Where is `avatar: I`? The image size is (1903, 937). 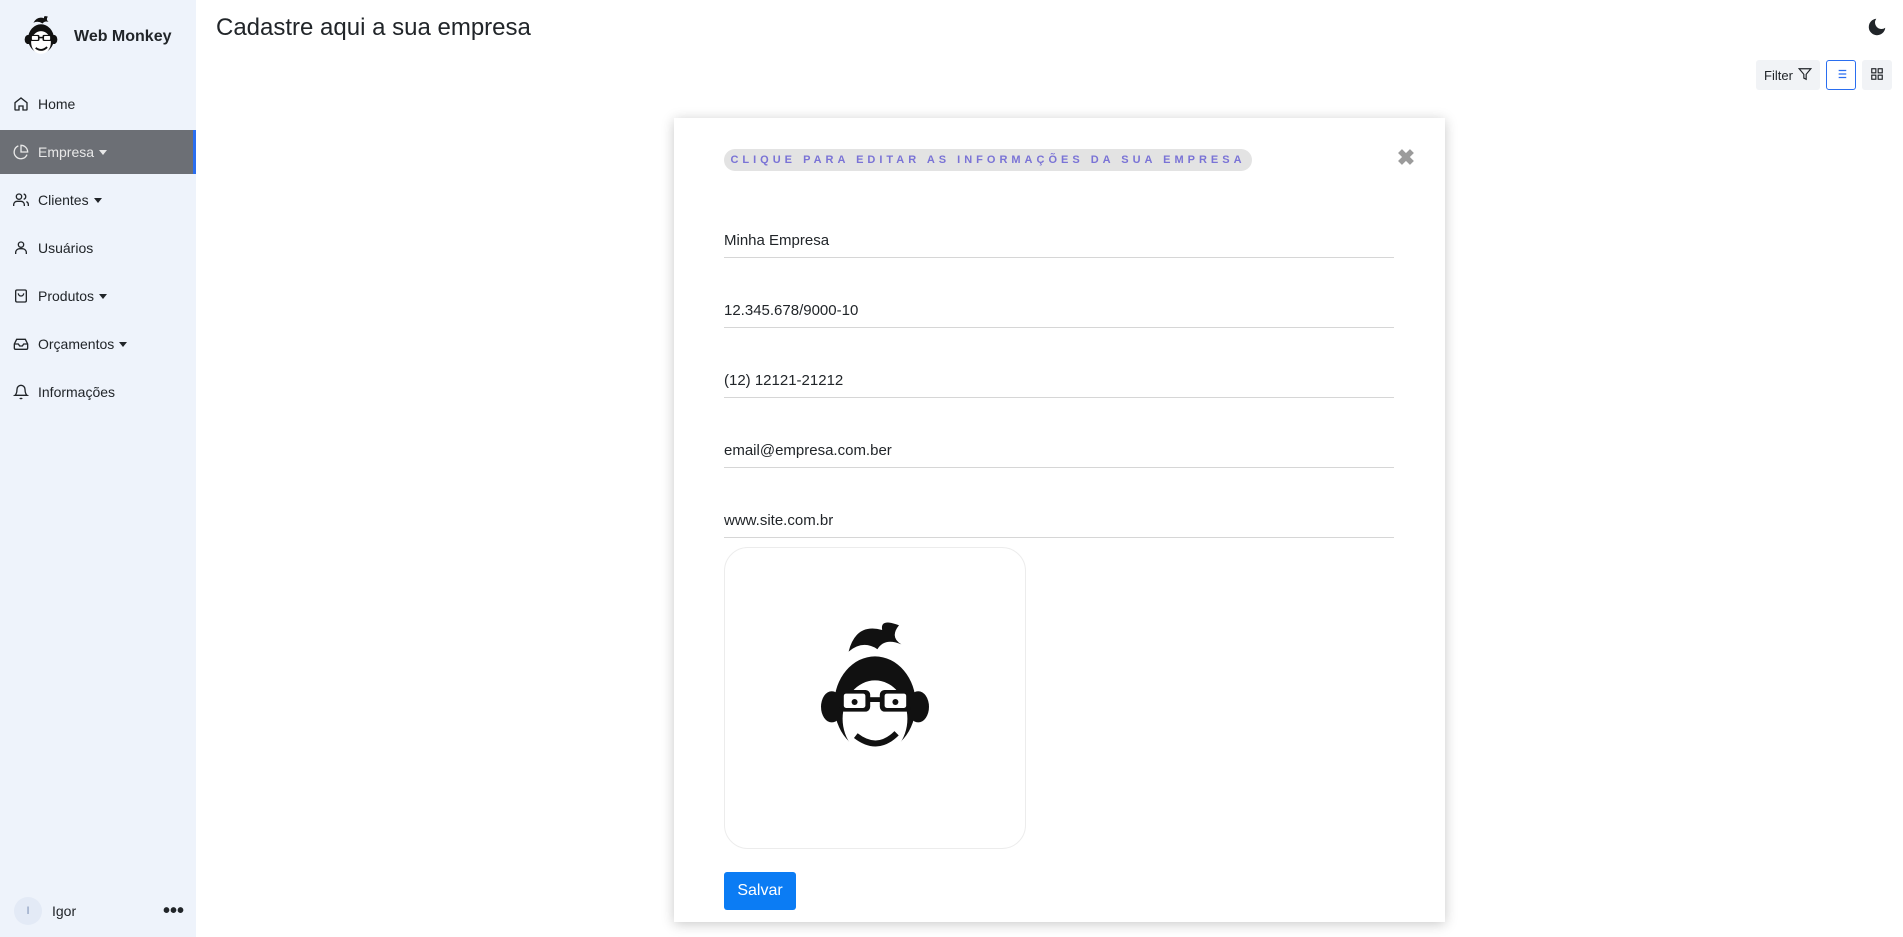
avatar: I is located at coordinates (28, 911).